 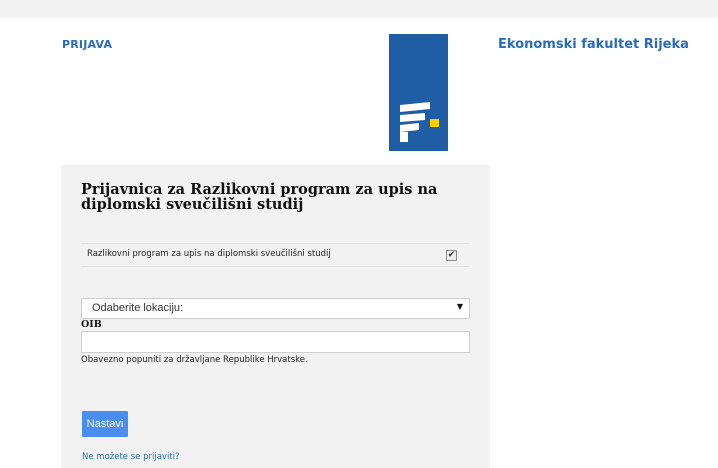 I want to click on location-select-value: Odaberite lokaciju:, so click(x=138, y=308).